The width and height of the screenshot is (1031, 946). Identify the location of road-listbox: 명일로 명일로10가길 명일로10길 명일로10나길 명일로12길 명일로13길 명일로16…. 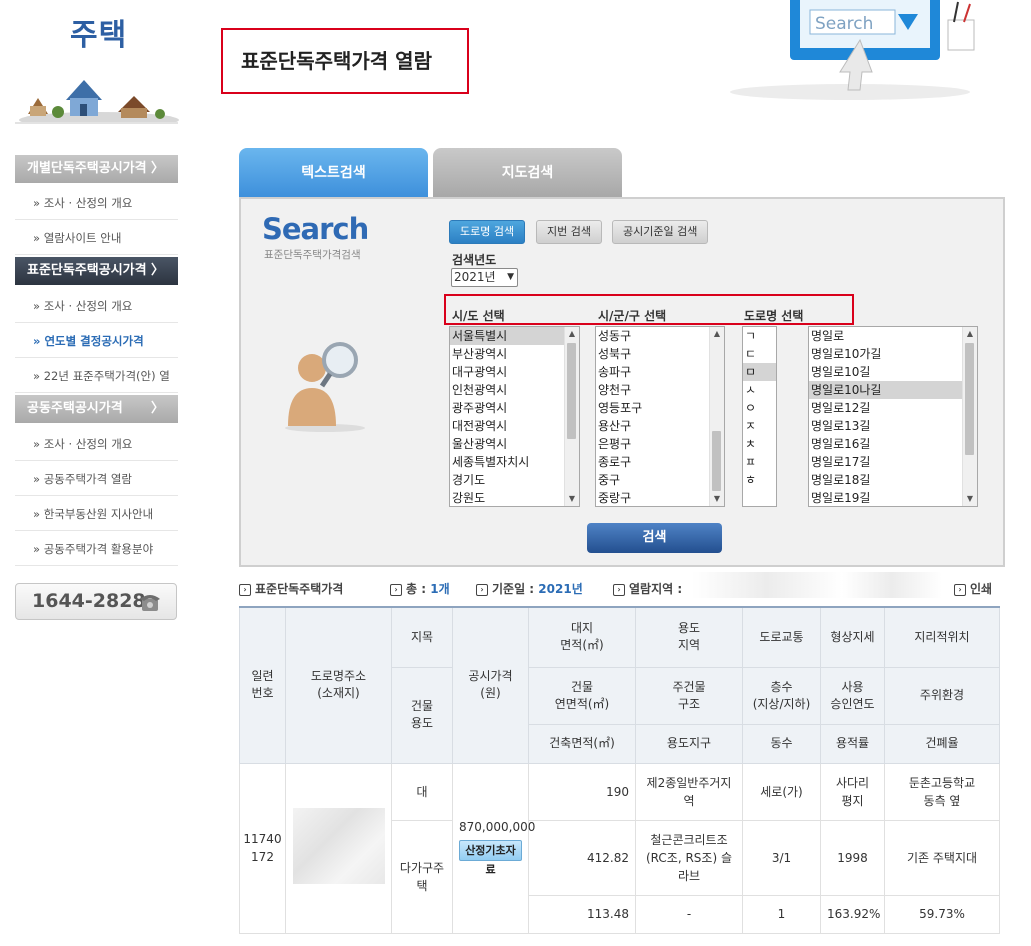
(893, 416).